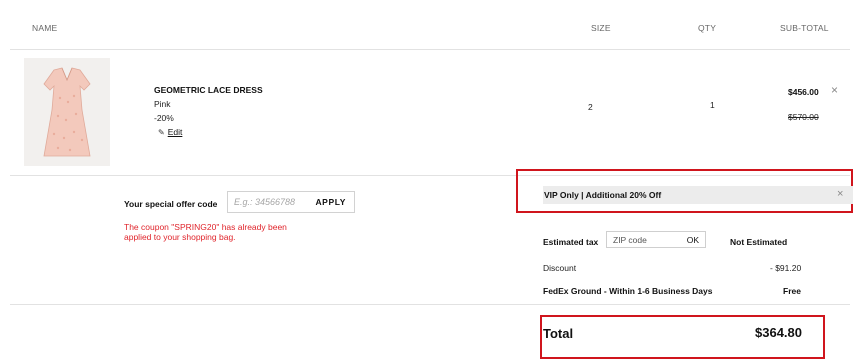 The width and height of the screenshot is (860, 364). I want to click on total-value: $364.80, so click(778, 332).